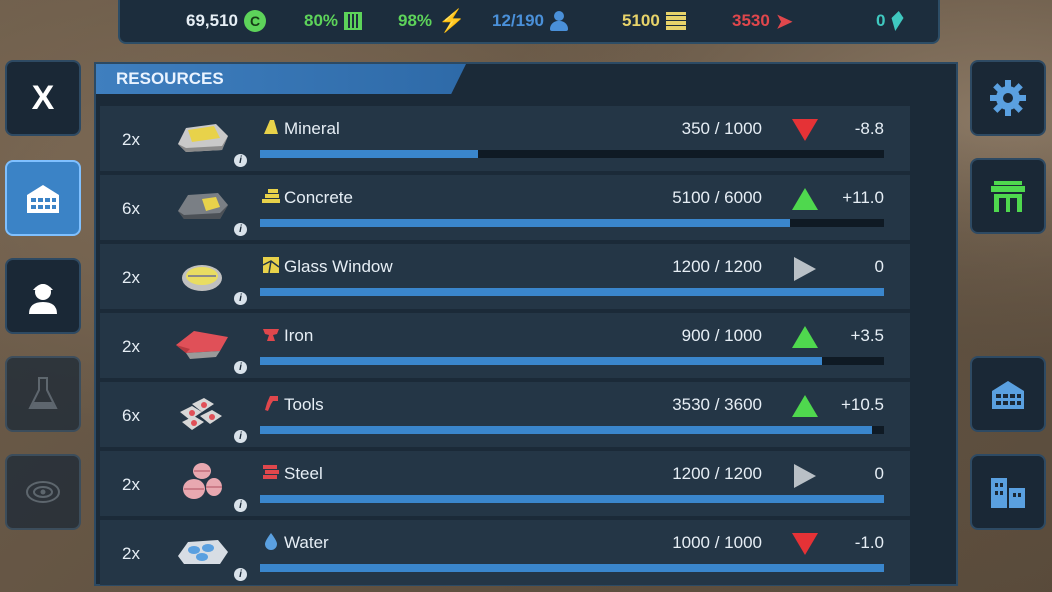 Image resolution: width=1052 pixels, height=592 pixels. Describe the element at coordinates (505, 207) in the screenshot. I see `resource-row-concrete: 6x i Concrete 5100 / 6000 +11.0` at that location.